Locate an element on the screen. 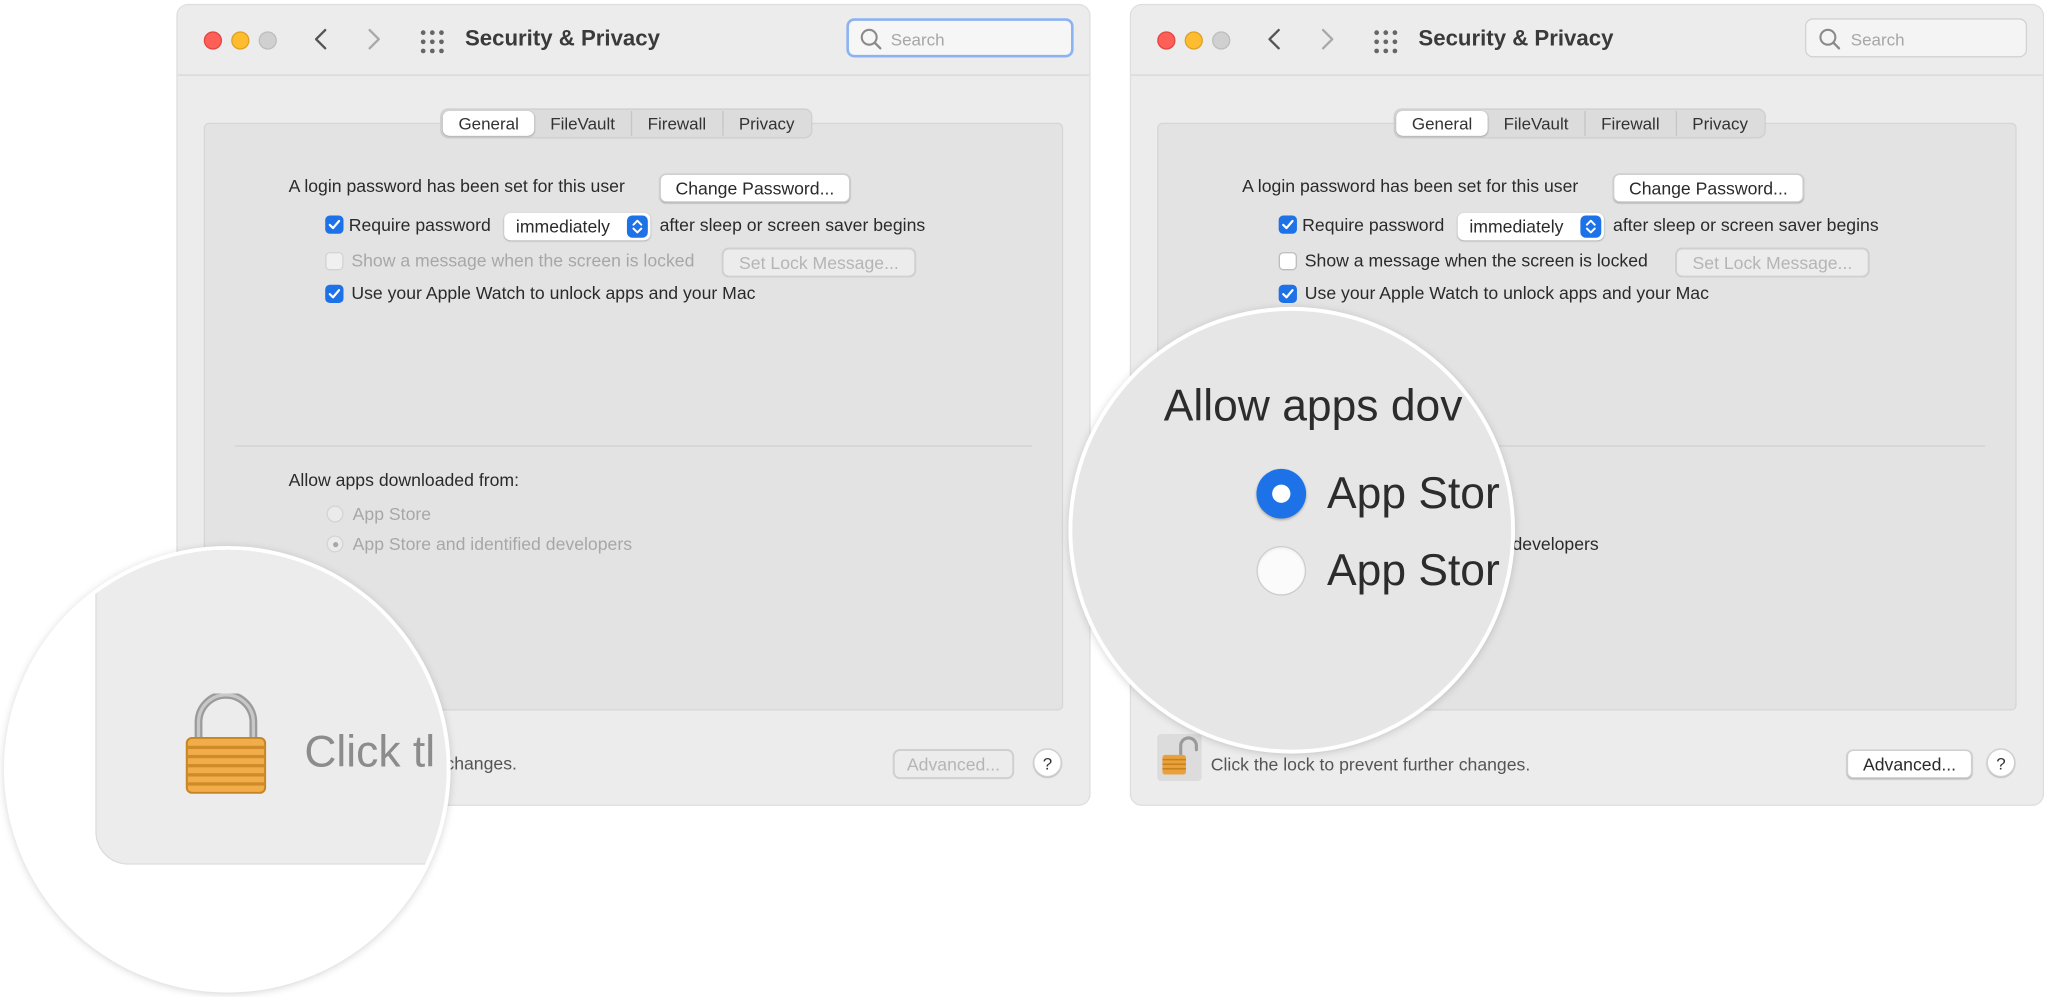 The width and height of the screenshot is (2048, 997). unlocked-icon is located at coordinates (1179, 758).